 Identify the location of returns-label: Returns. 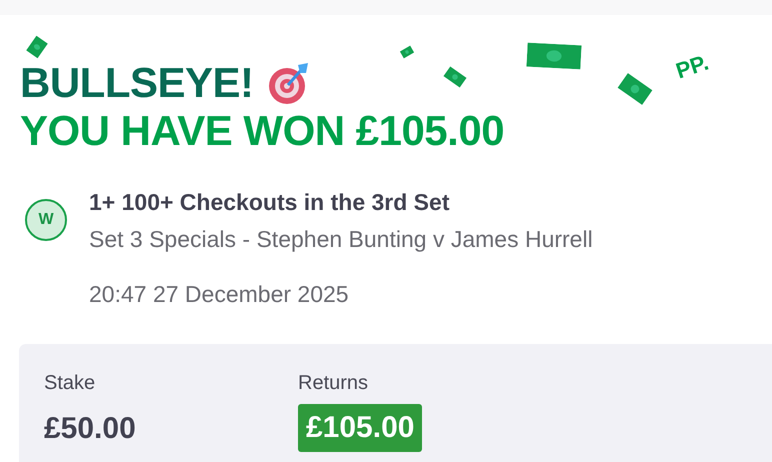
(334, 383).